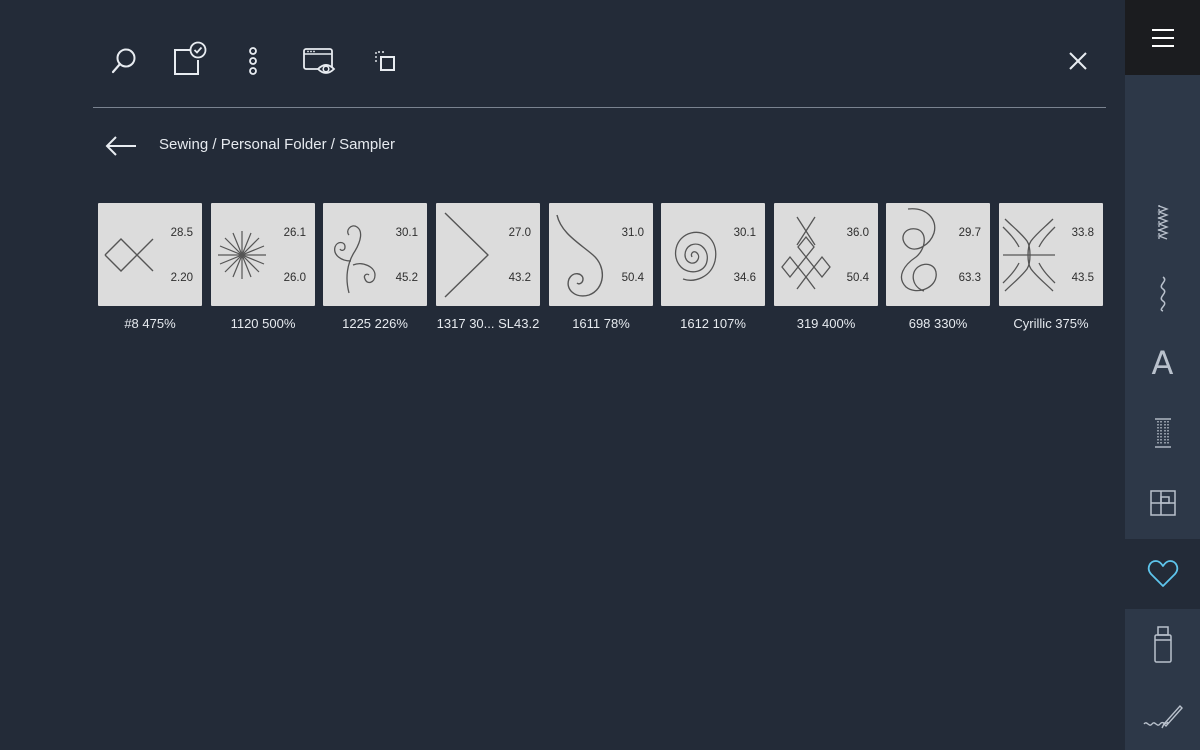 The image size is (1200, 750). I want to click on stitch-width: 33.8, so click(1082, 233).